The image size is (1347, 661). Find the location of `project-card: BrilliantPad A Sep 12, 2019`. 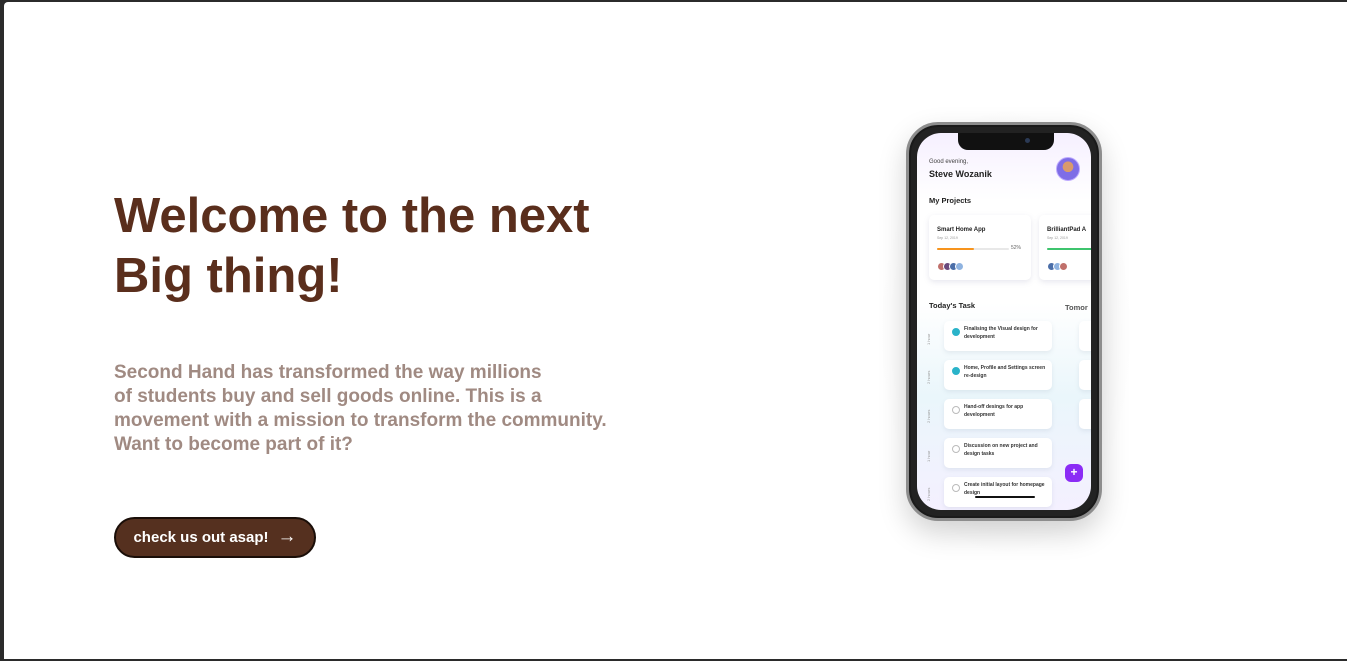

project-card: BrilliantPad A Sep 12, 2019 is located at coordinates (1065, 247).